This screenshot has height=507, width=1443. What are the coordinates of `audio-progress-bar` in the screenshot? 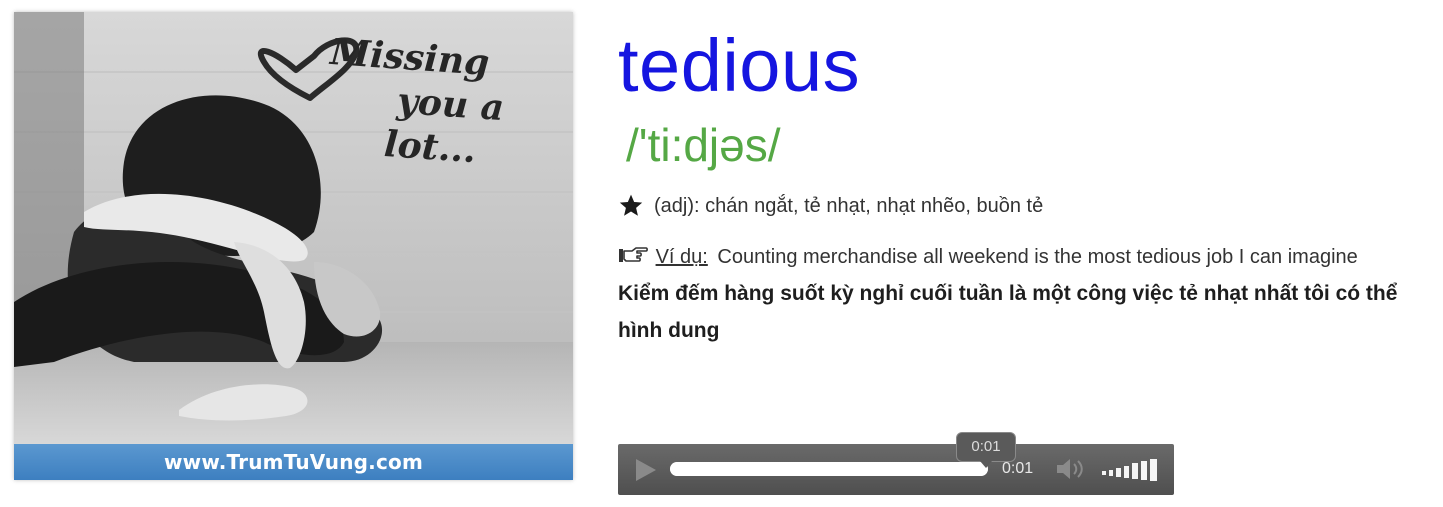 It's located at (829, 469).